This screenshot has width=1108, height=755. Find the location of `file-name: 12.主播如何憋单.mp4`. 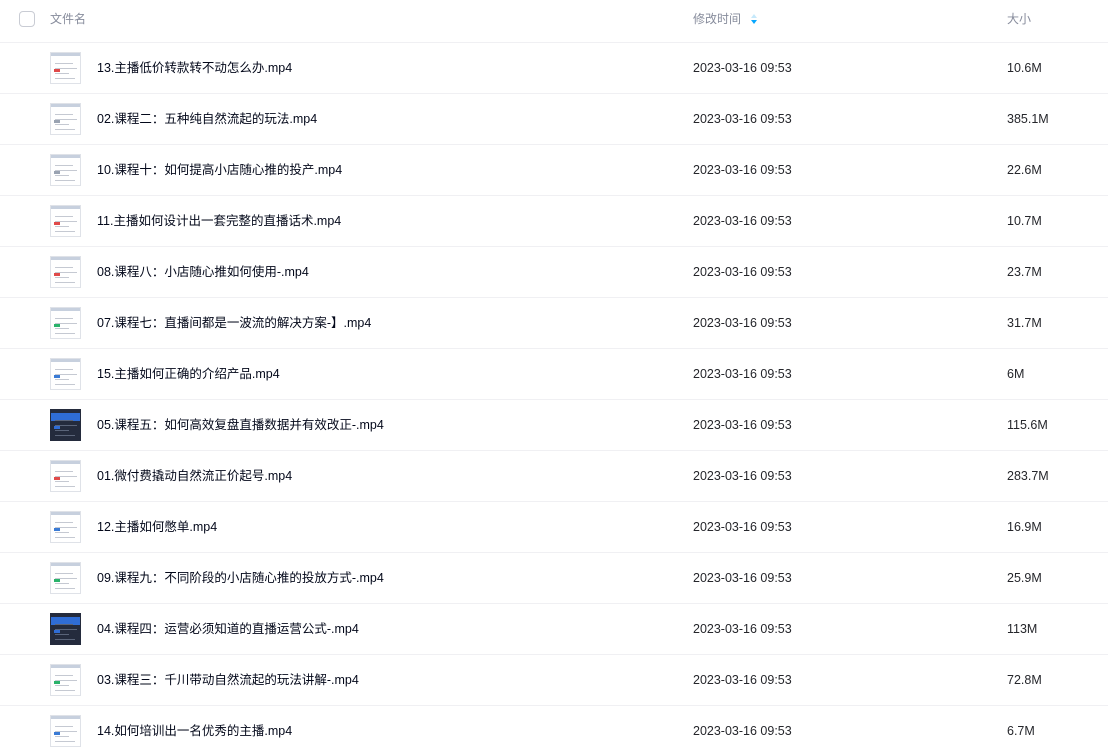

file-name: 12.主播如何憋单.mp4 is located at coordinates (157, 527).